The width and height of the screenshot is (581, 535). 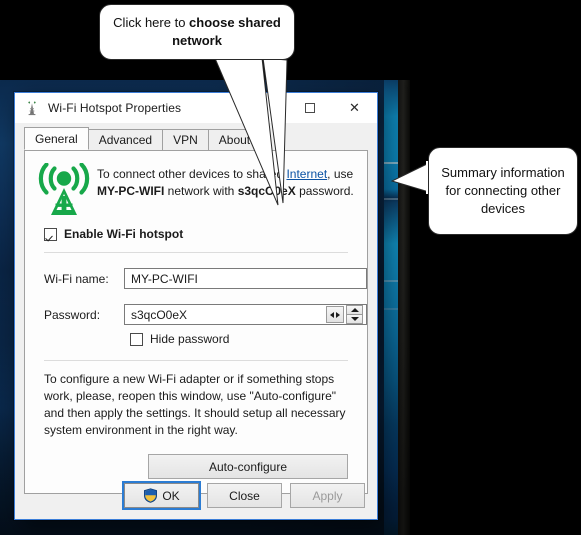 What do you see at coordinates (185, 139) in the screenshot?
I see `tab-vpn: VPN` at bounding box center [185, 139].